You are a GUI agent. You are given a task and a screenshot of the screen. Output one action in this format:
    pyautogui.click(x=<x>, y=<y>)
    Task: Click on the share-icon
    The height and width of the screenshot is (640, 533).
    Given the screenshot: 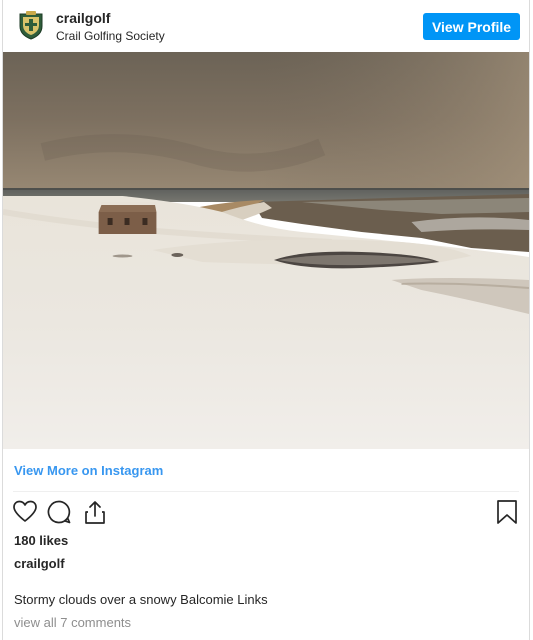 What is the action you would take?
    pyautogui.click(x=95, y=512)
    